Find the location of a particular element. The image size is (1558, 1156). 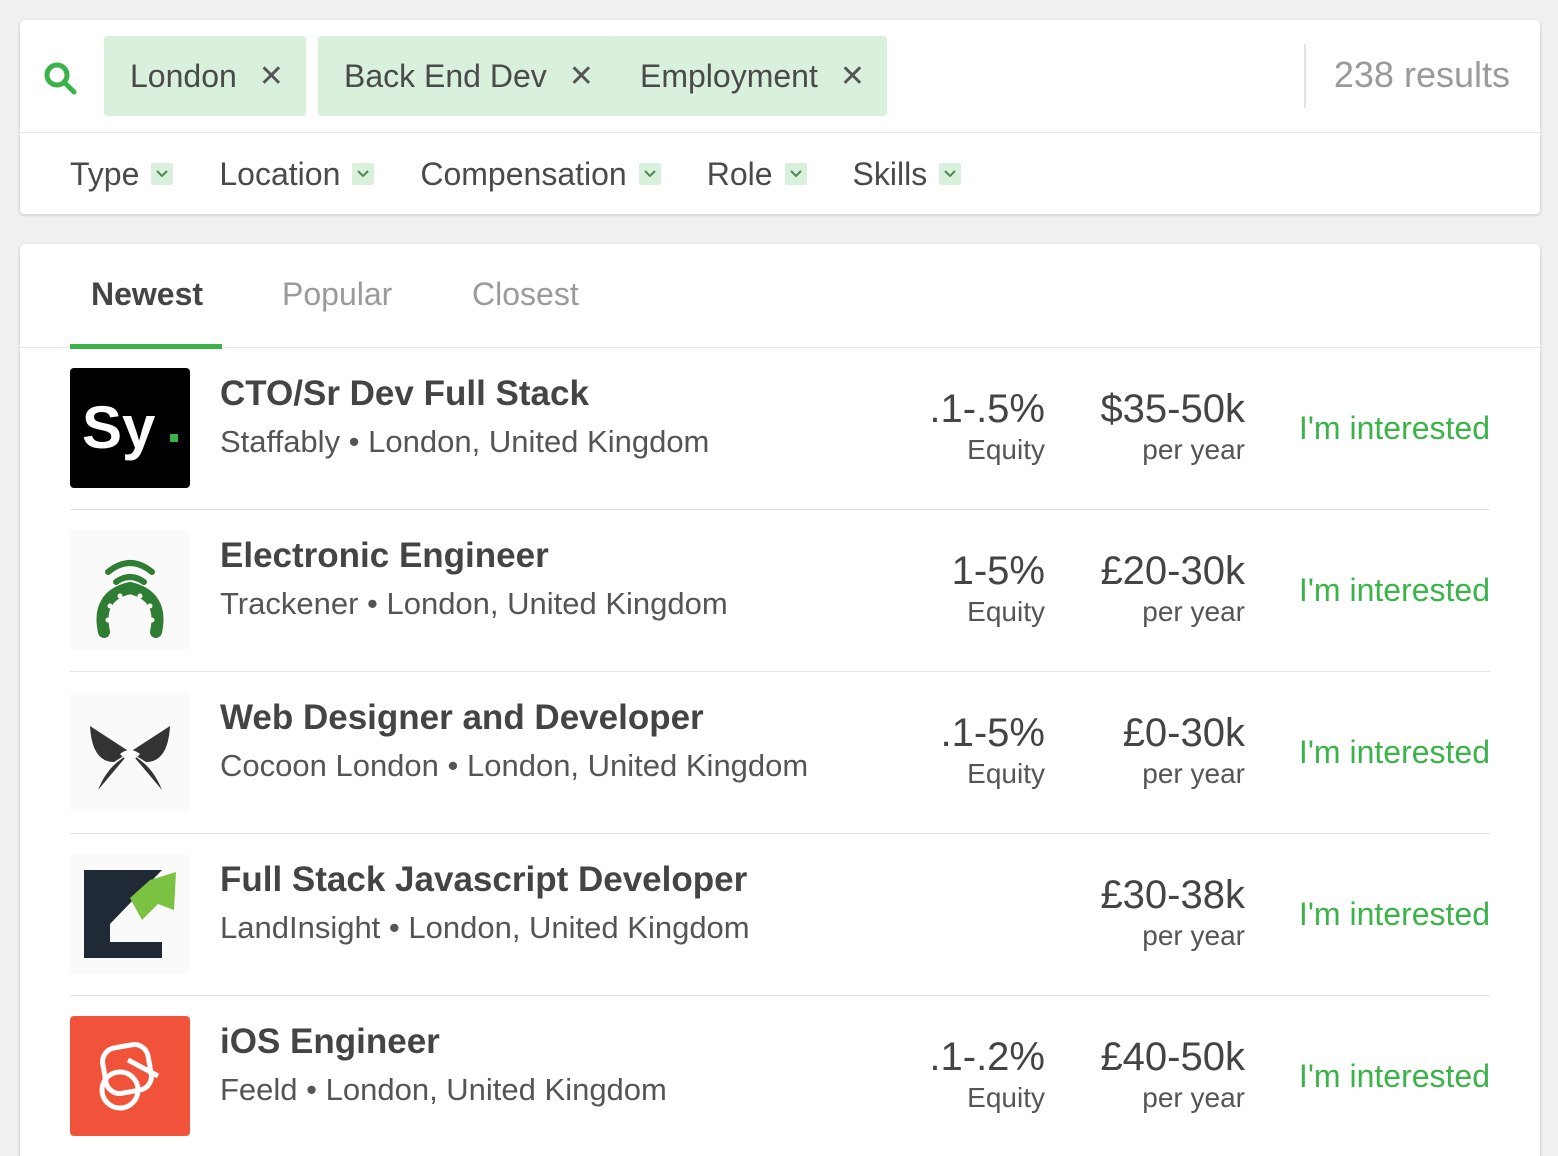

landinsight-logo is located at coordinates (130, 914).